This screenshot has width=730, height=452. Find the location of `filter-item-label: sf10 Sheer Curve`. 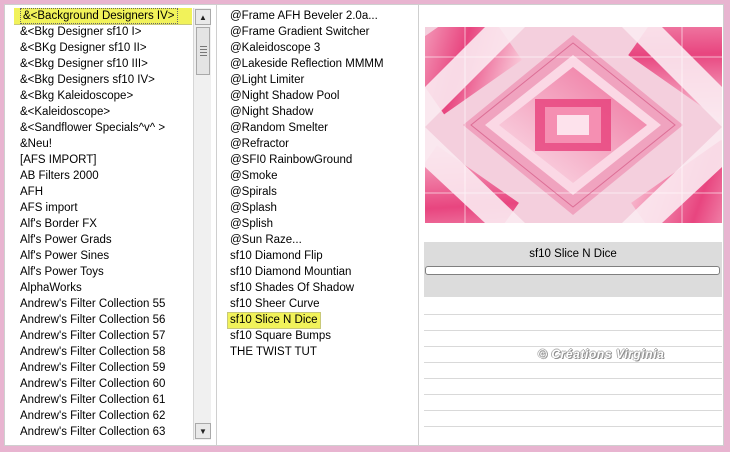

filter-item-label: sf10 Sheer Curve is located at coordinates (275, 304).